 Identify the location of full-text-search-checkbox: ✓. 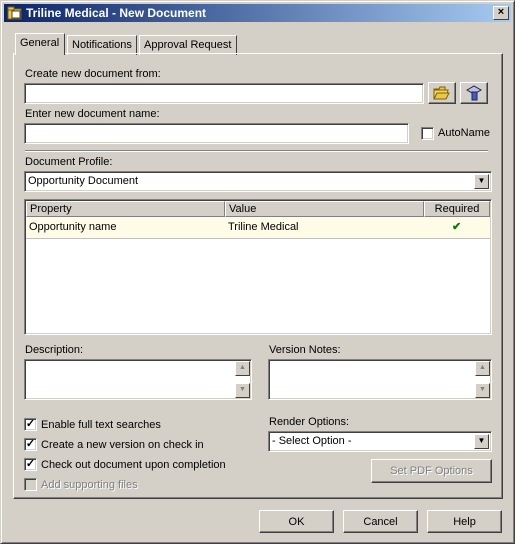
(30, 424).